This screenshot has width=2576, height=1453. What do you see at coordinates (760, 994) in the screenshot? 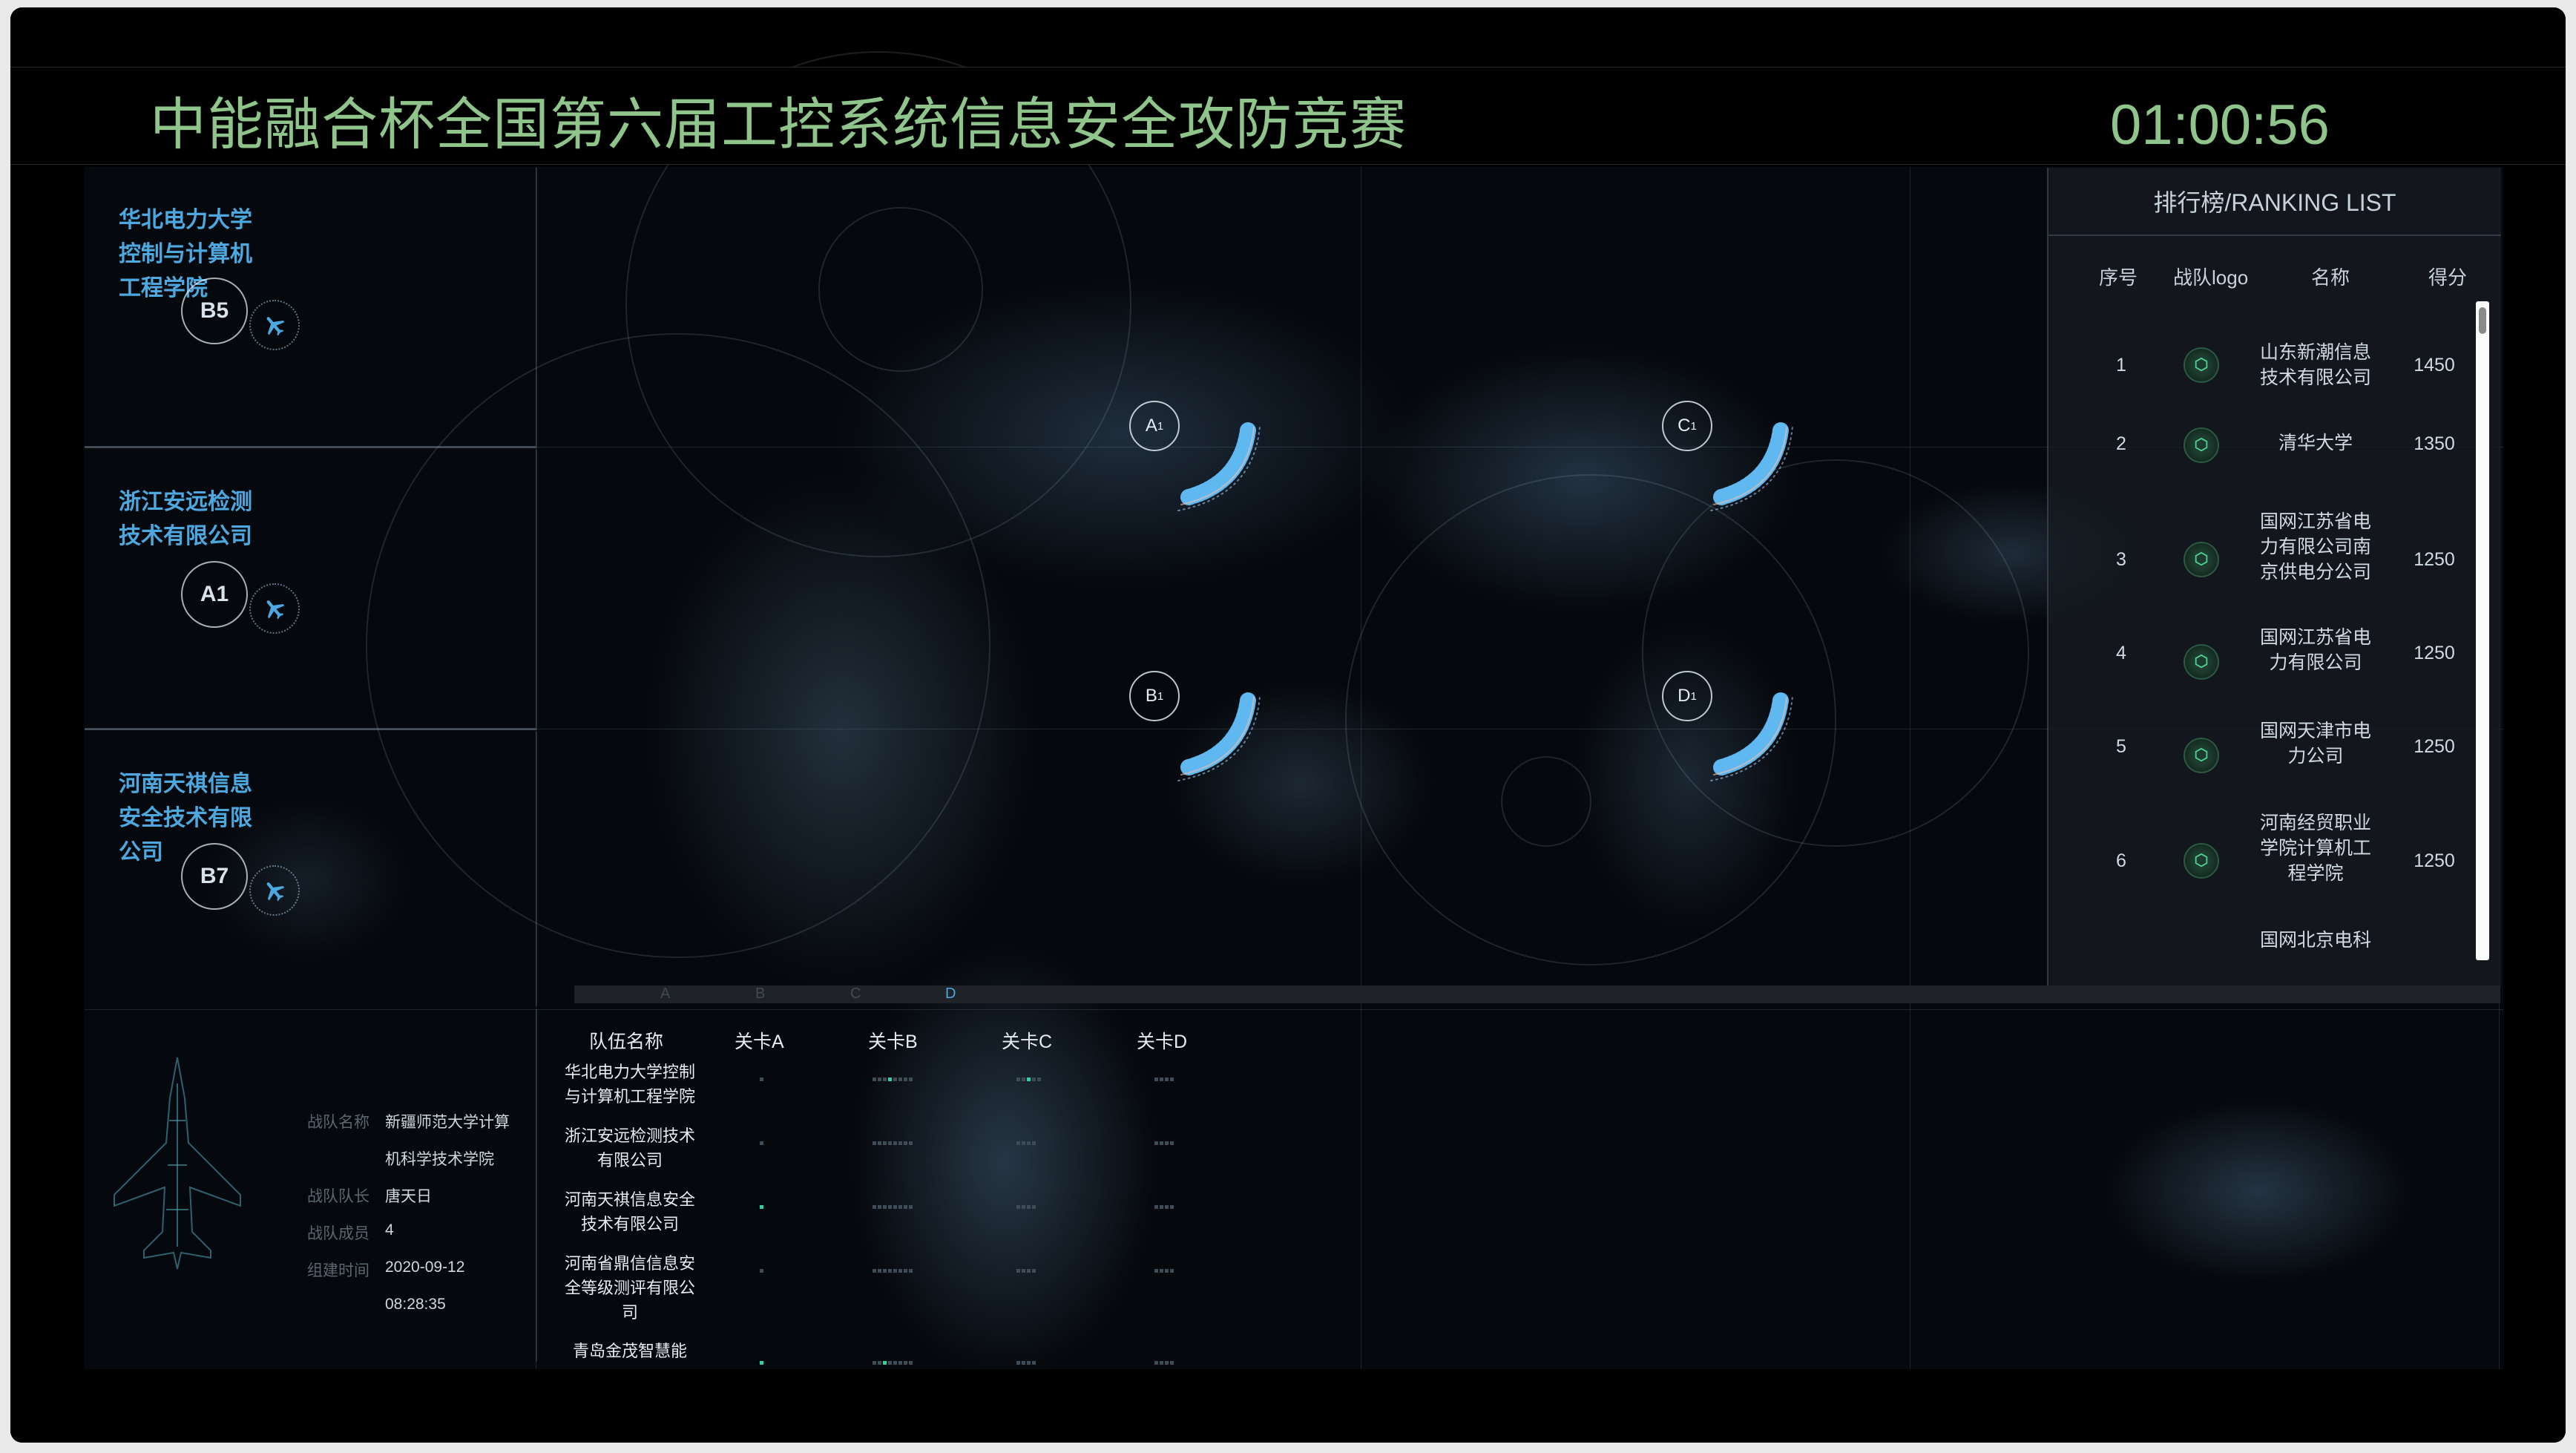
I see `level-tab-b: B` at bounding box center [760, 994].